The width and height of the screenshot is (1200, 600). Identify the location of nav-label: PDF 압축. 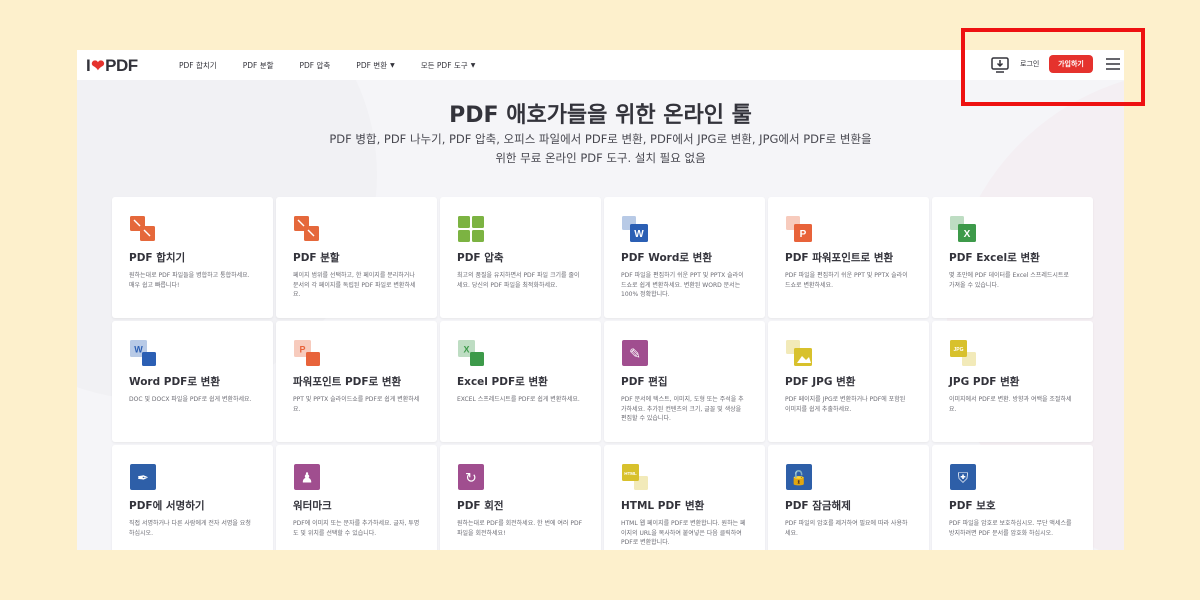
(315, 65).